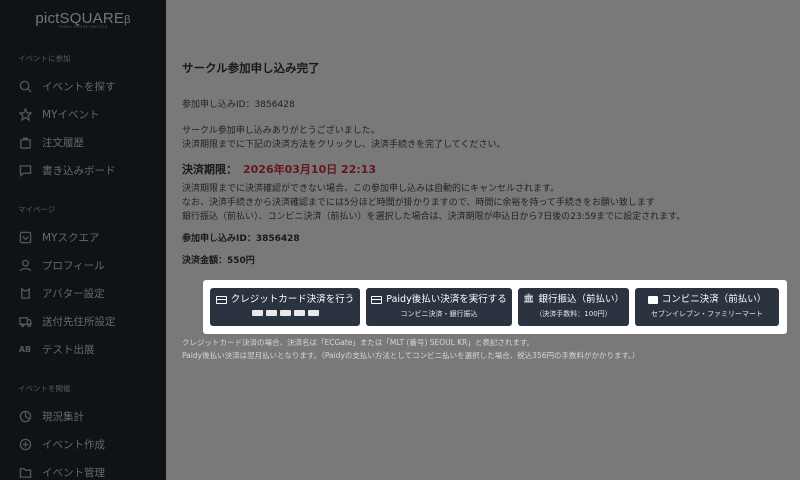 The height and width of the screenshot is (480, 800). I want to click on paidy-card-icon, so click(377, 299).